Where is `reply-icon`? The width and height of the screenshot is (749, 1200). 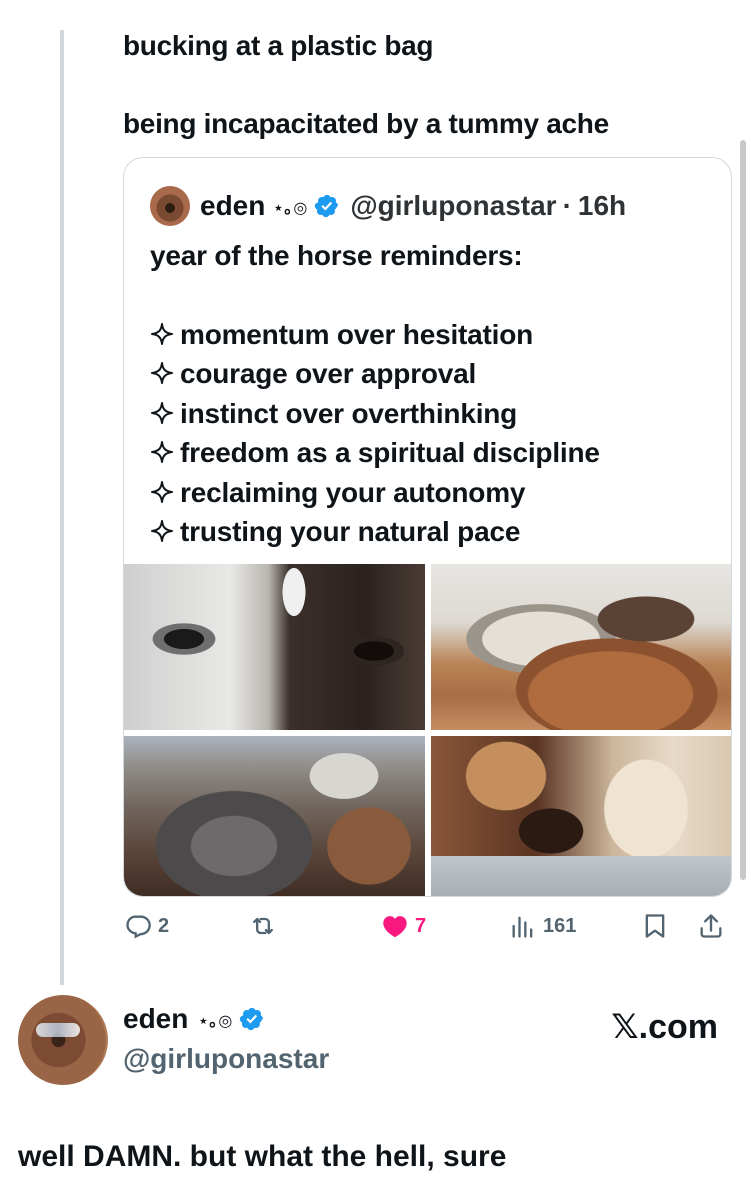
reply-icon is located at coordinates (138, 927).